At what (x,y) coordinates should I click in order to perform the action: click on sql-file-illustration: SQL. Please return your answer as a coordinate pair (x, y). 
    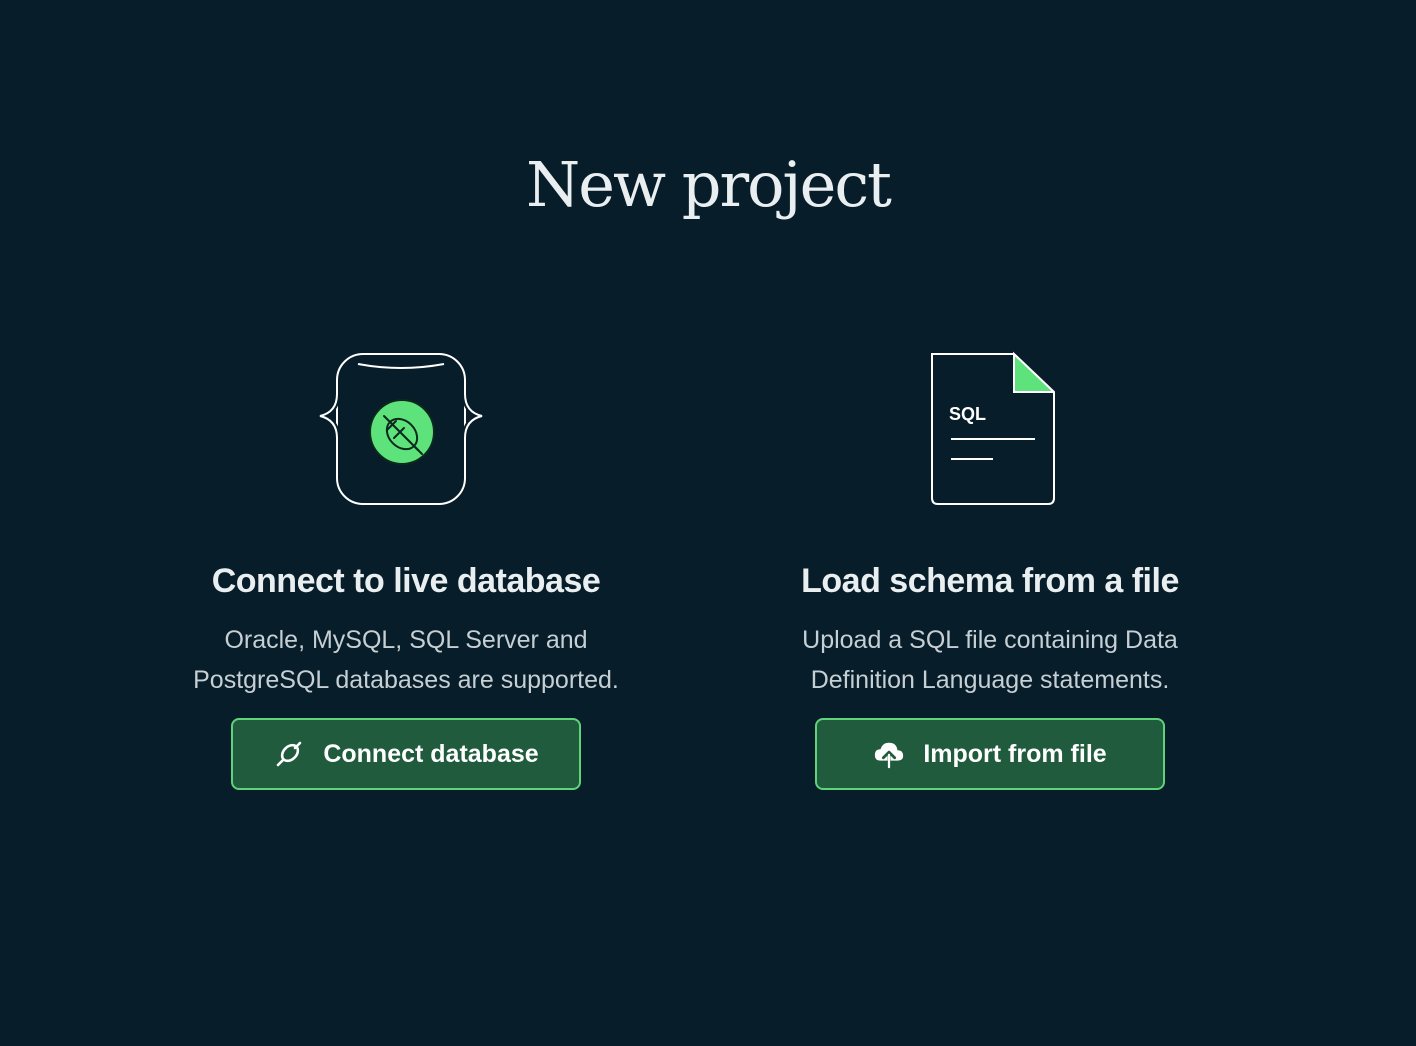
    Looking at the image, I should click on (993, 428).